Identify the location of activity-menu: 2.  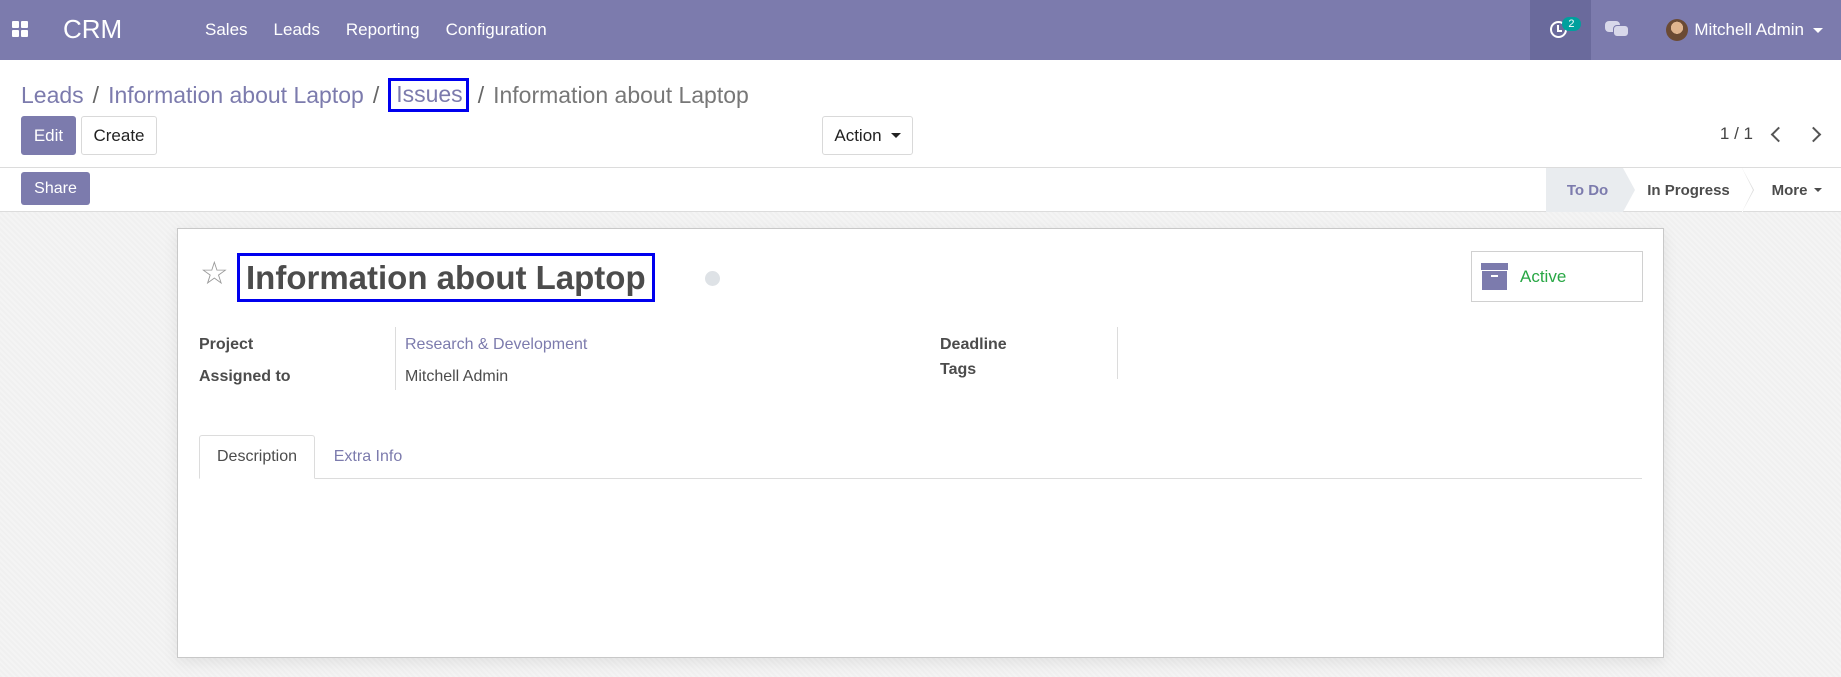
(1561, 30).